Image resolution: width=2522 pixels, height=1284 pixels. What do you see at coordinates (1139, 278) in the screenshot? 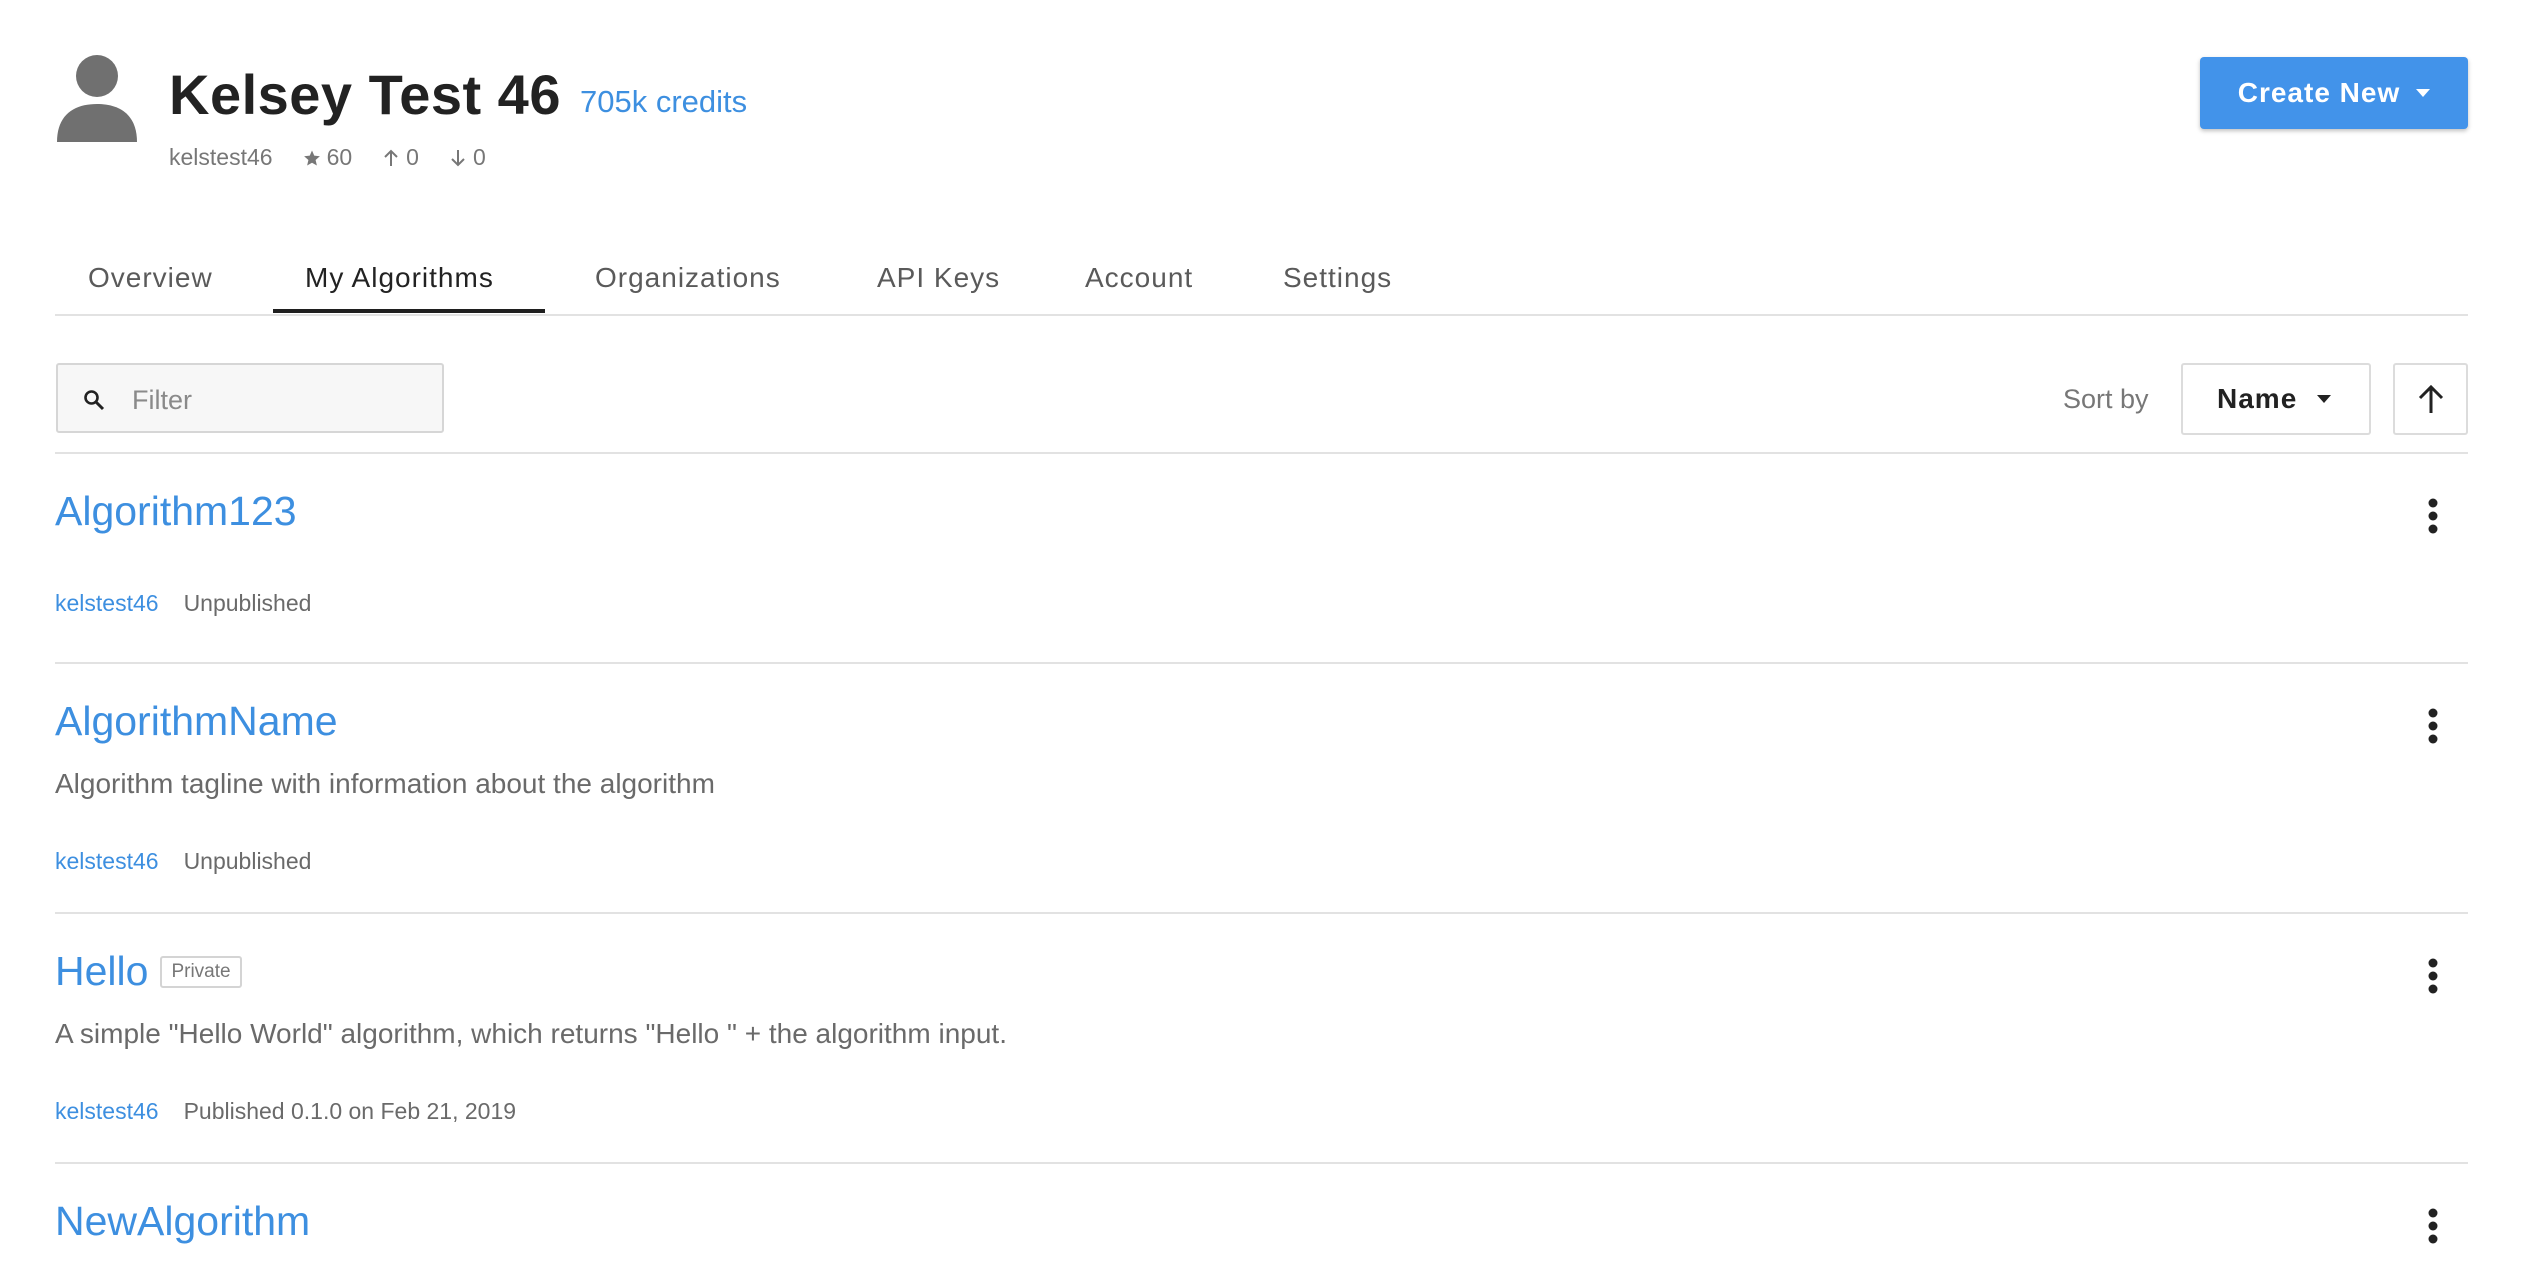
I see `tab-account: Account` at bounding box center [1139, 278].